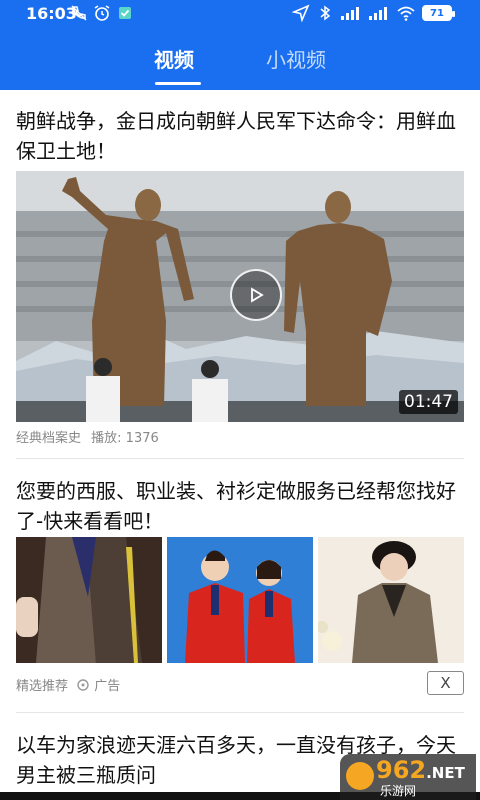 This screenshot has height=800, width=480. Describe the element at coordinates (438, 13) in the screenshot. I see `battery-indicator: 71` at that location.